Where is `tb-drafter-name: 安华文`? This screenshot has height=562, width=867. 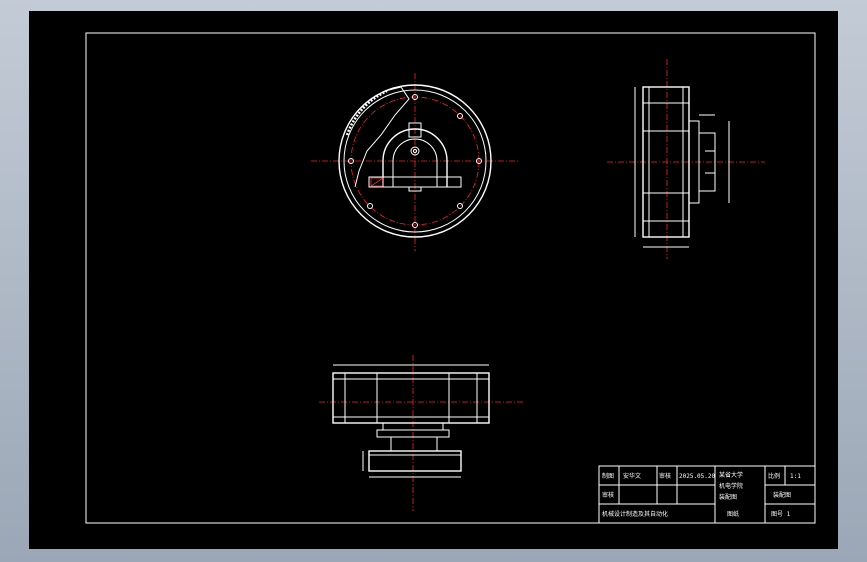 tb-drafter-name: 安华文 is located at coordinates (632, 476).